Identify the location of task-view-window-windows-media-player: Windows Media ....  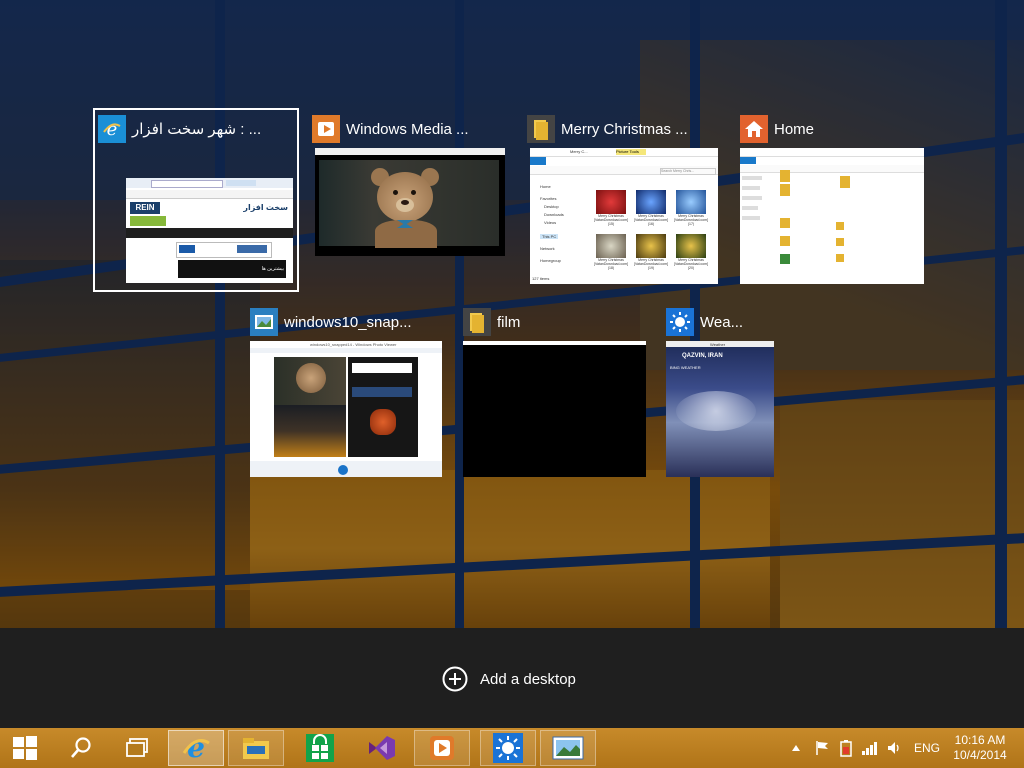
(409, 186).